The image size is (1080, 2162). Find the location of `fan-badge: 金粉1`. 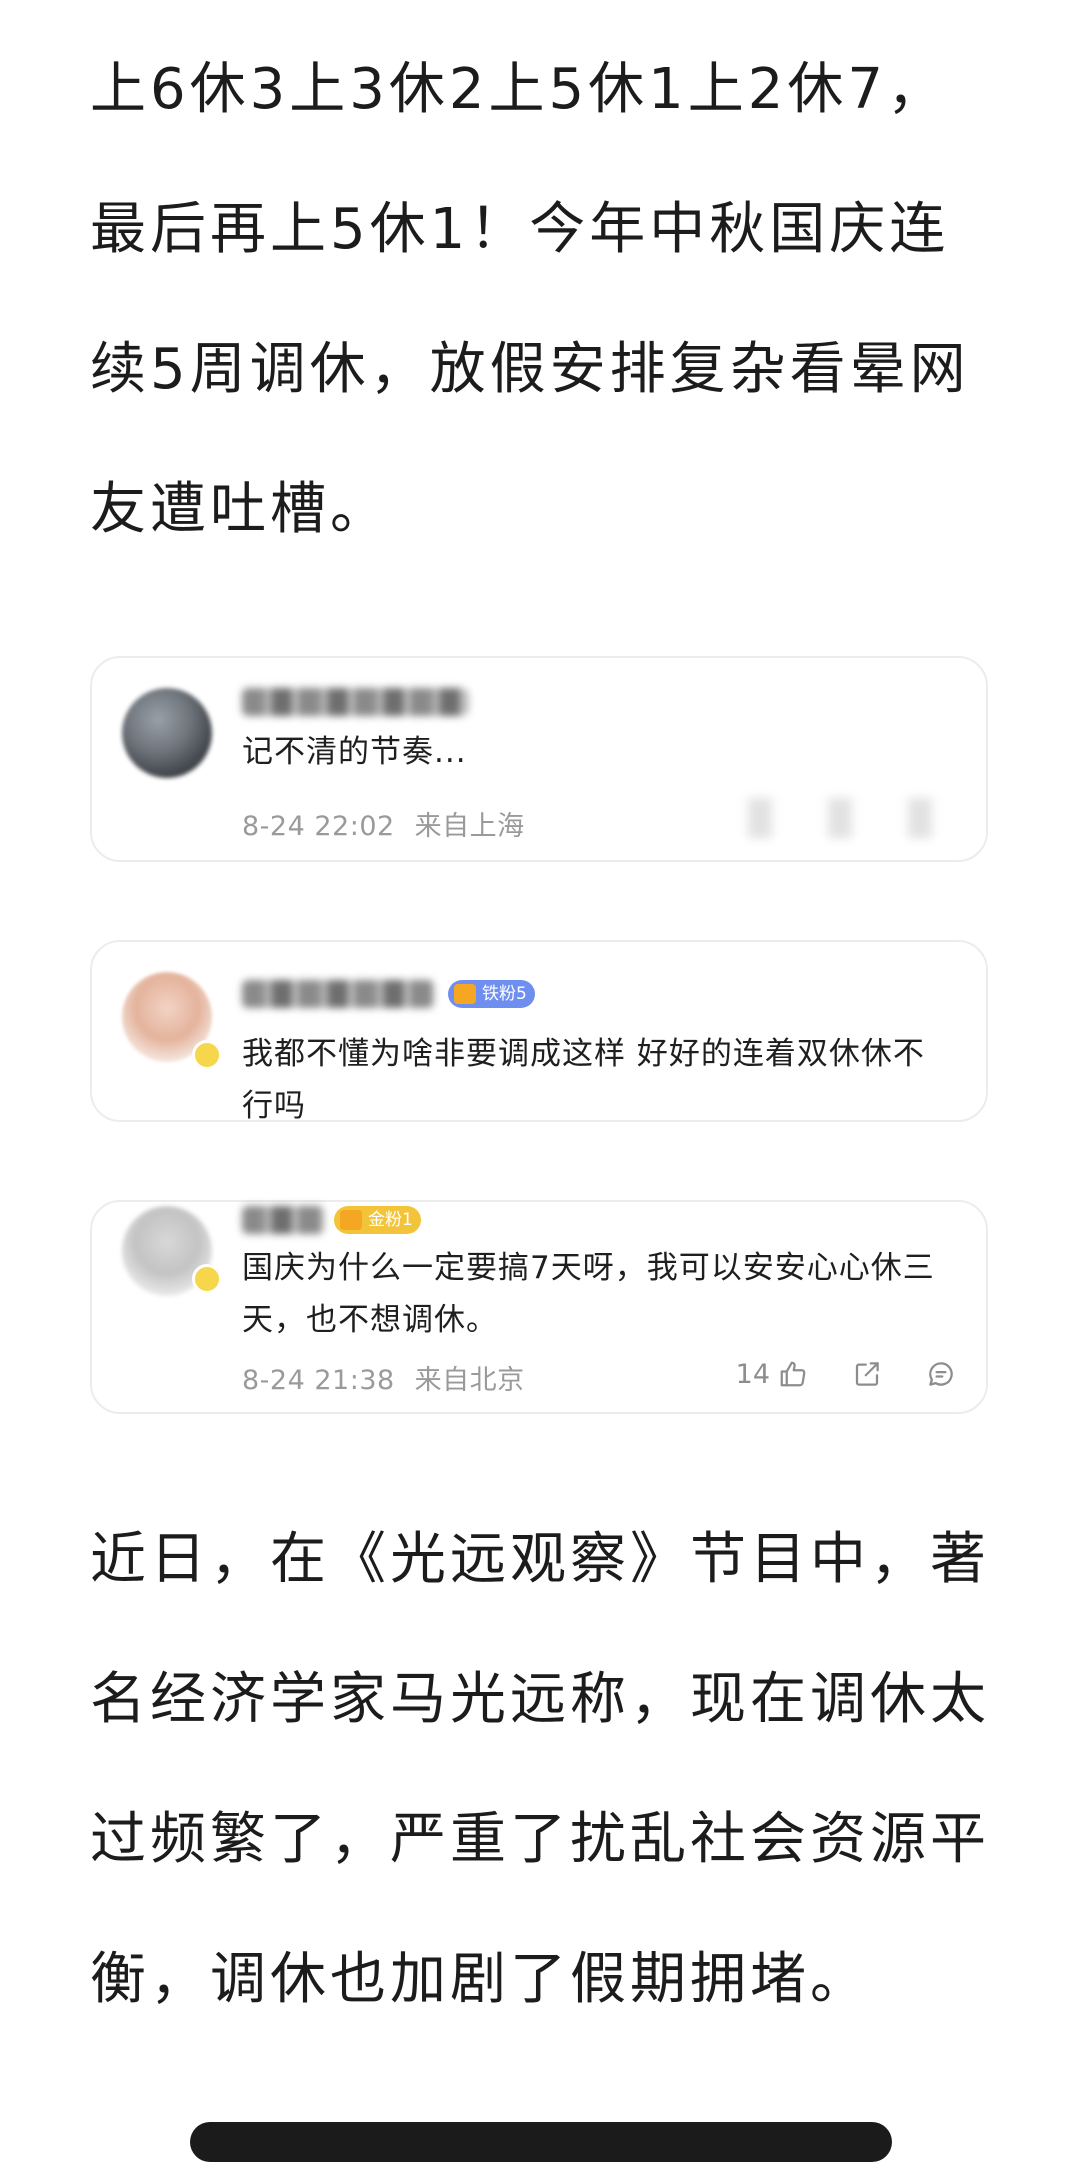

fan-badge: 金粉1 is located at coordinates (377, 1220).